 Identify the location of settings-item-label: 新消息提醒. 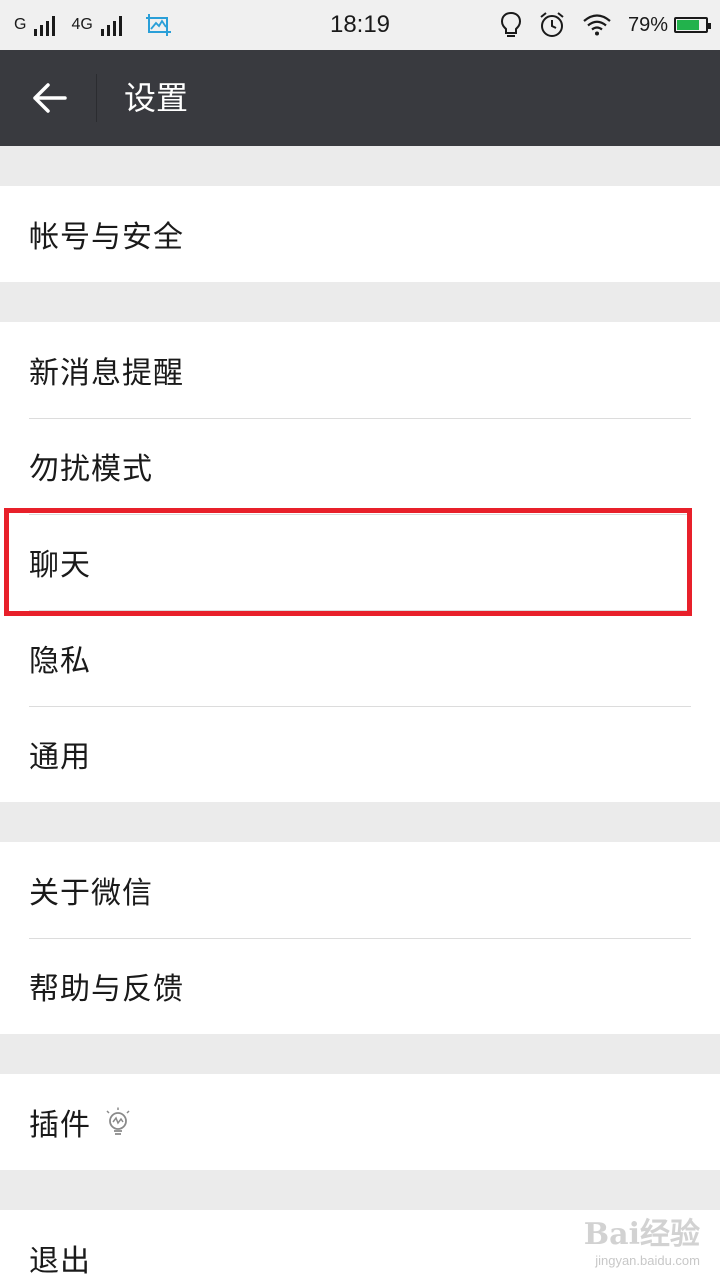
(106, 373).